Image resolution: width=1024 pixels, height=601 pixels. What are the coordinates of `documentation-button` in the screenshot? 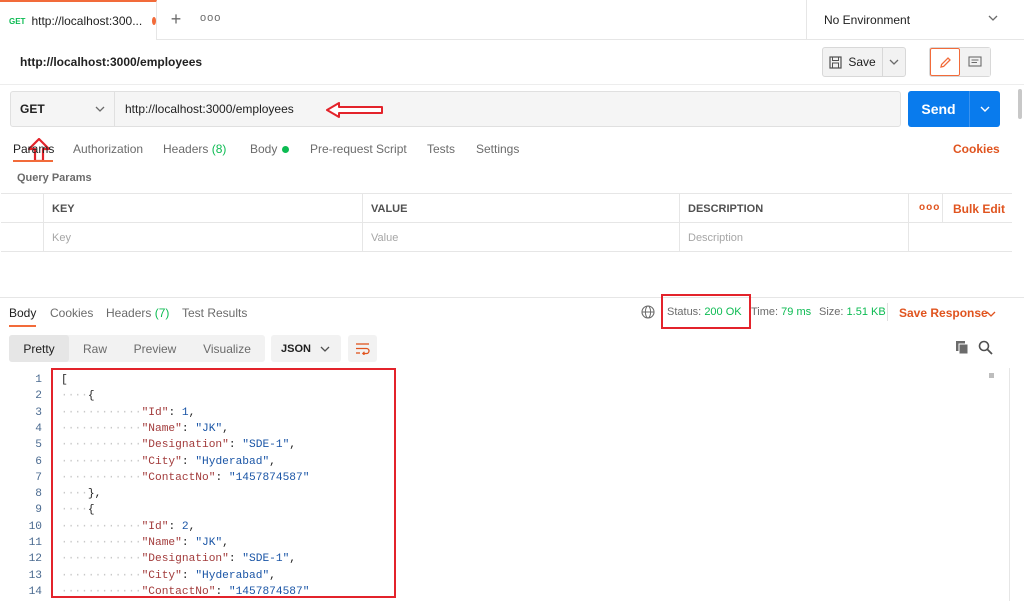 It's located at (975, 62).